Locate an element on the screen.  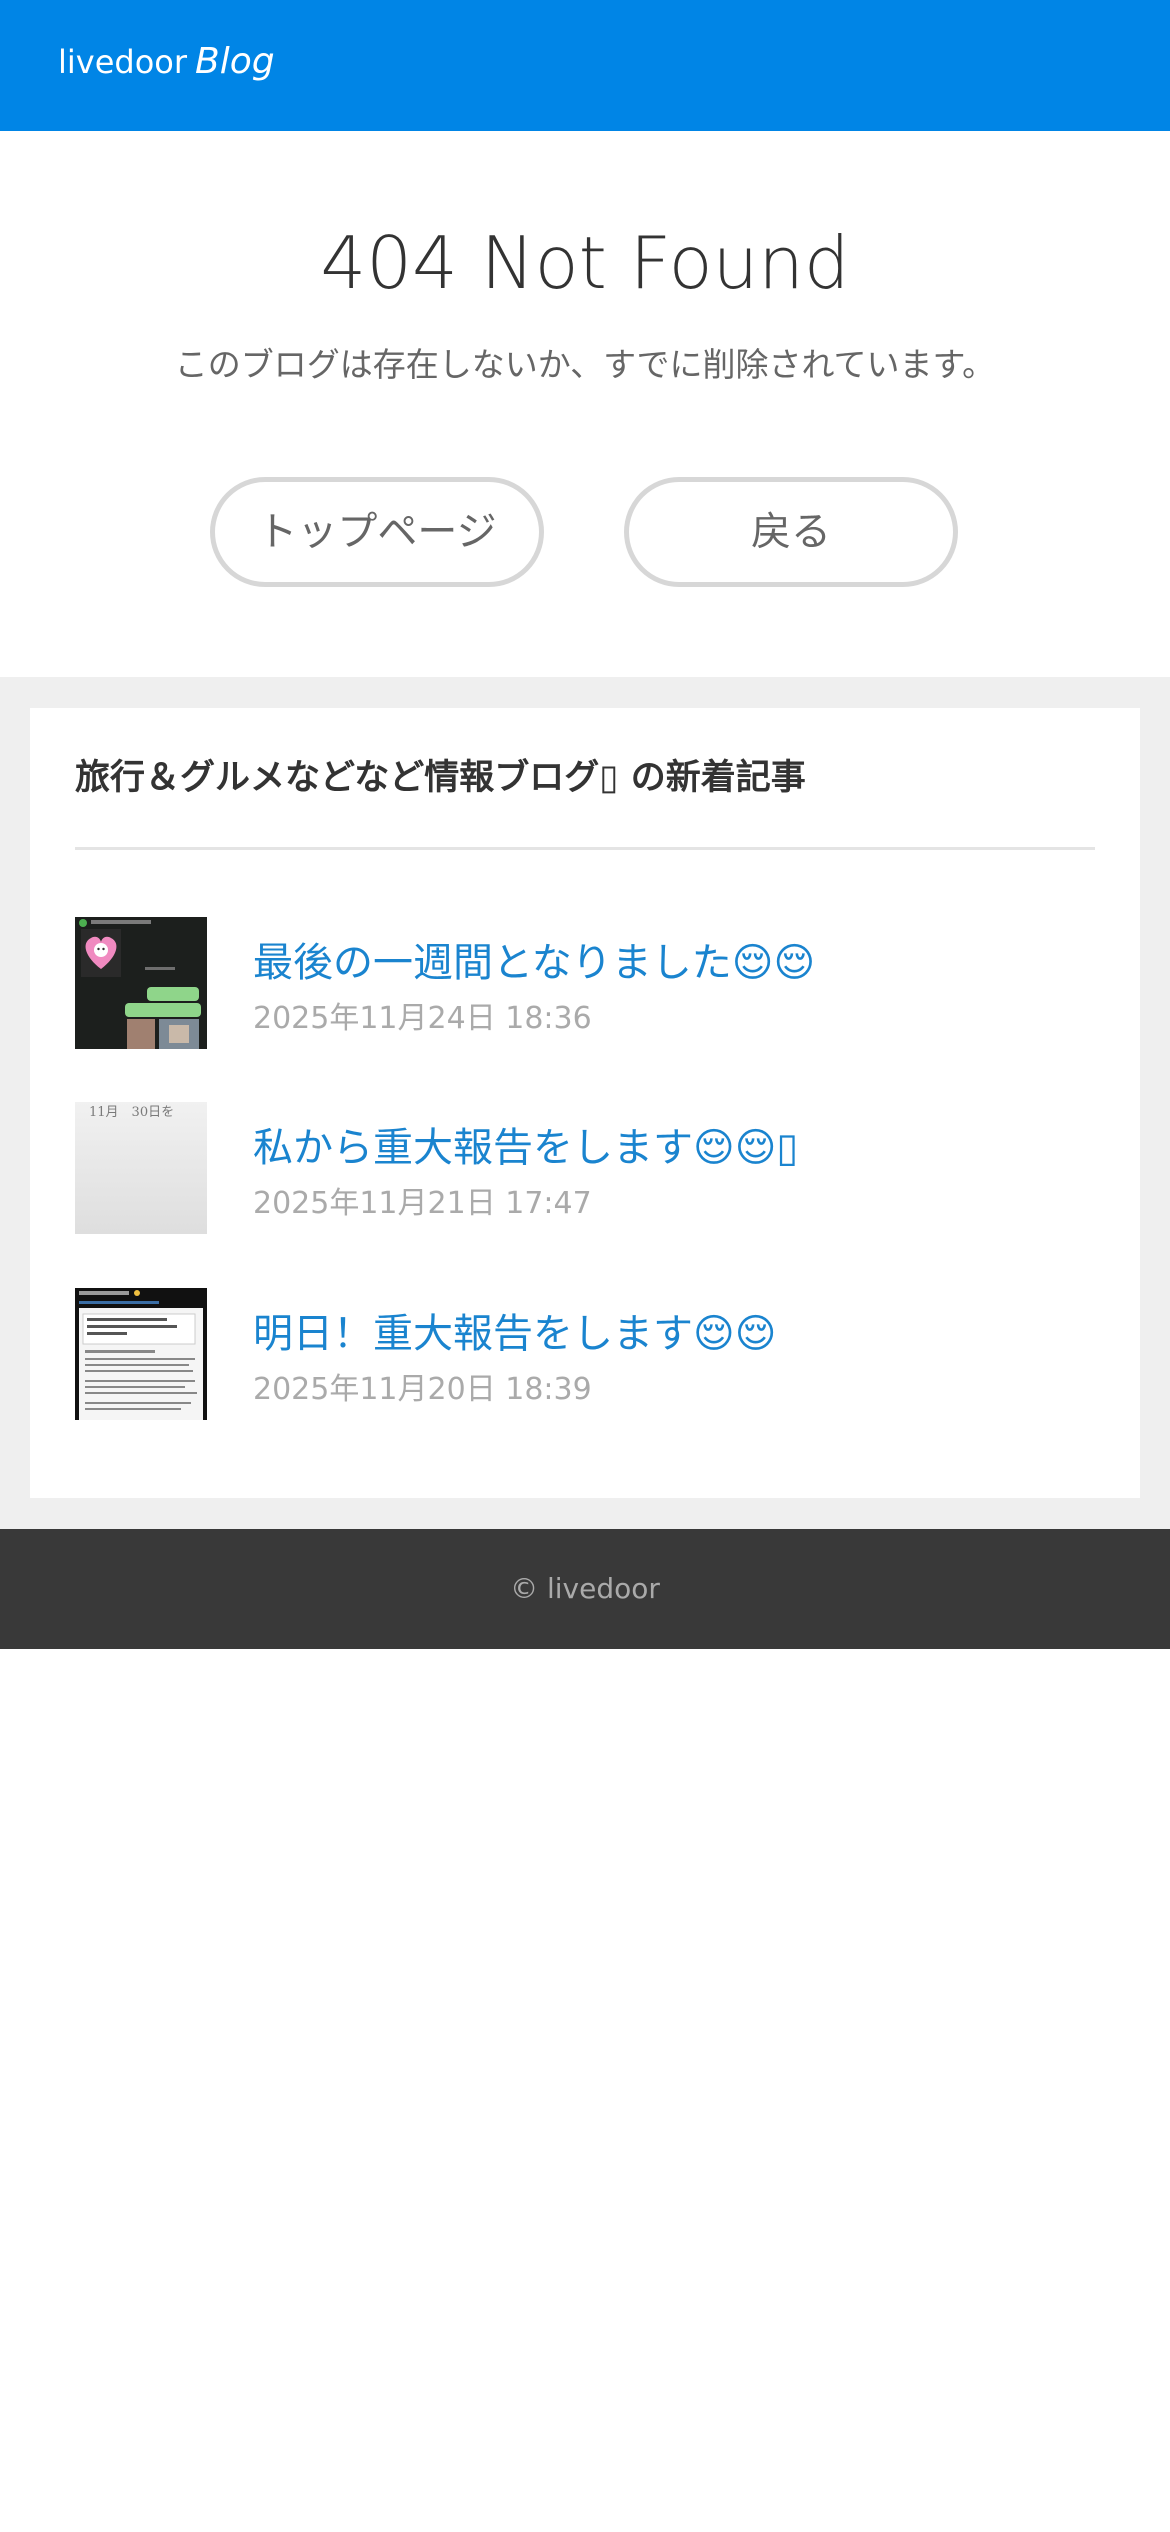
site-footer: © livedoor is located at coordinates (585, 1589).